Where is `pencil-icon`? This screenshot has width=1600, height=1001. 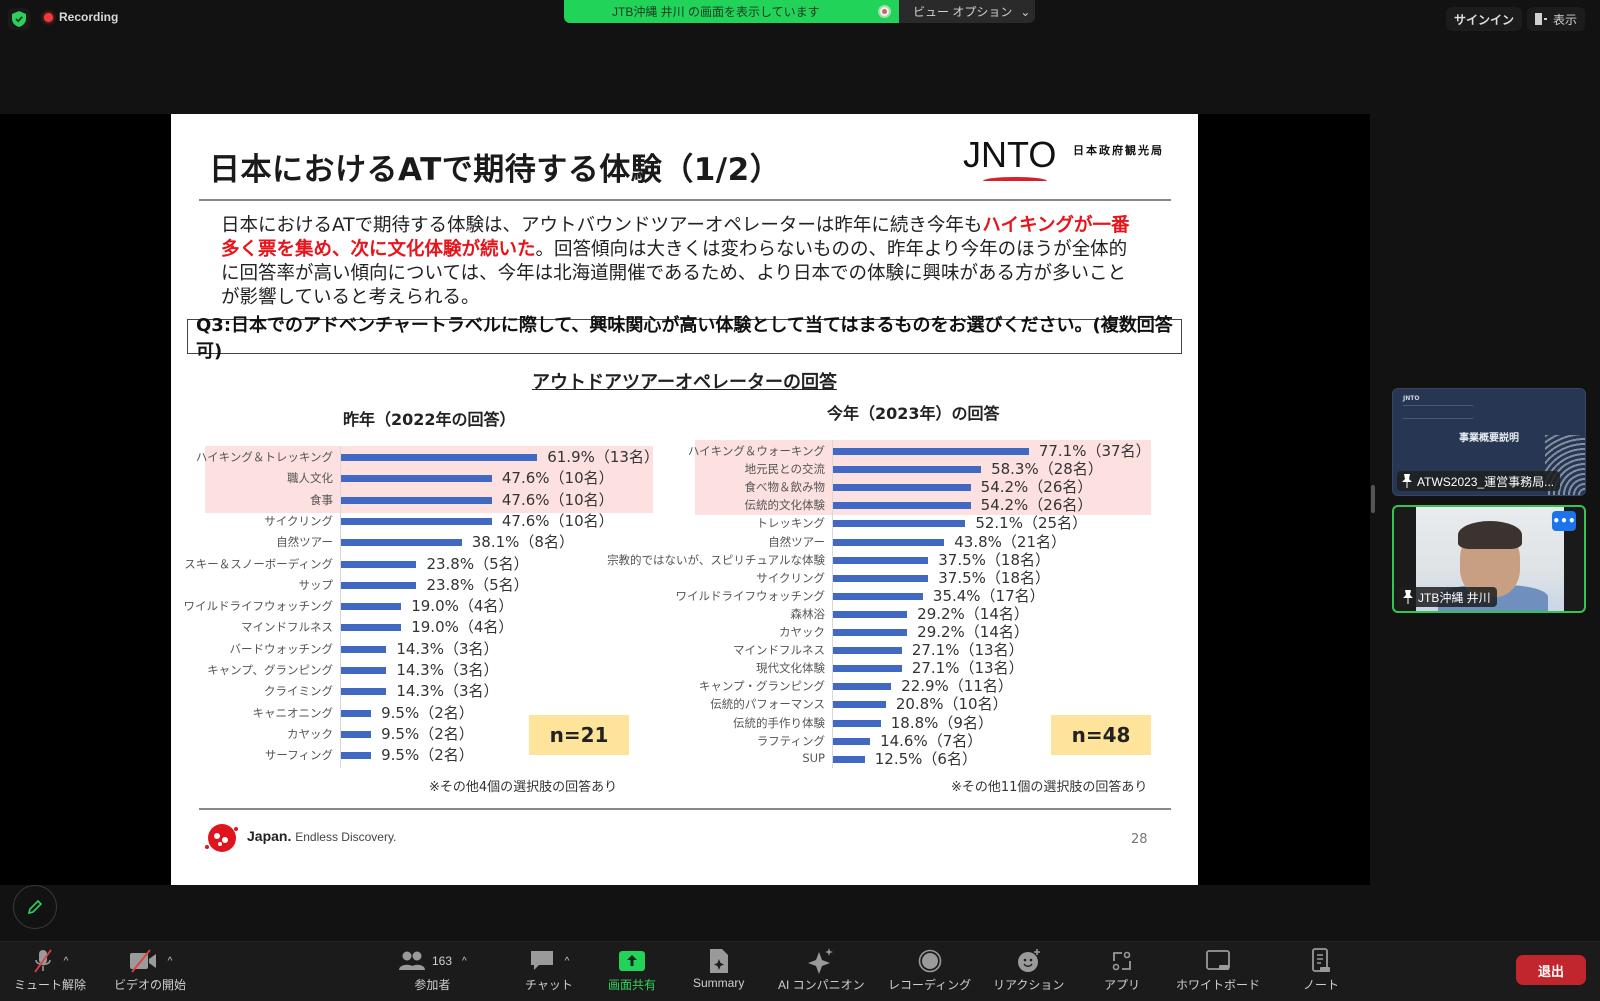 pencil-icon is located at coordinates (35, 907).